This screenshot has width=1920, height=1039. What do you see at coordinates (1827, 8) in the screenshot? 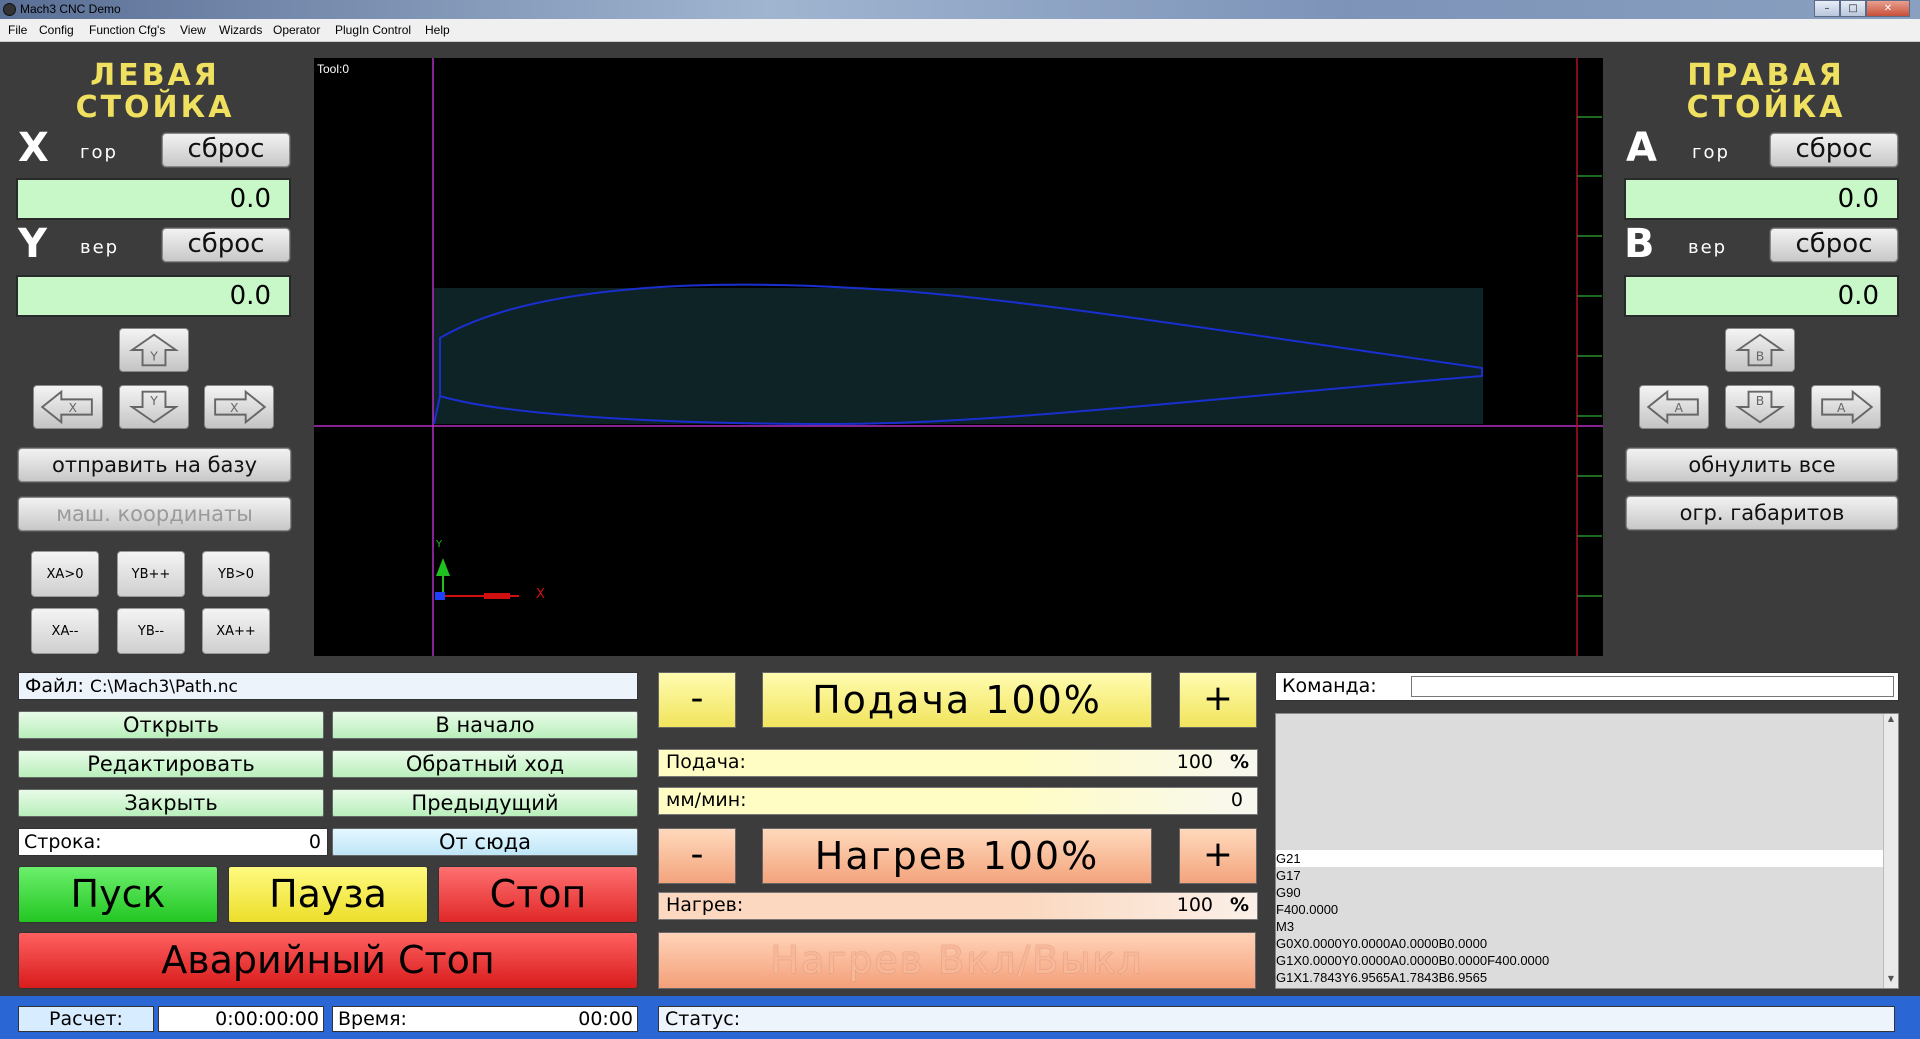
I see `minimize-button: –` at bounding box center [1827, 8].